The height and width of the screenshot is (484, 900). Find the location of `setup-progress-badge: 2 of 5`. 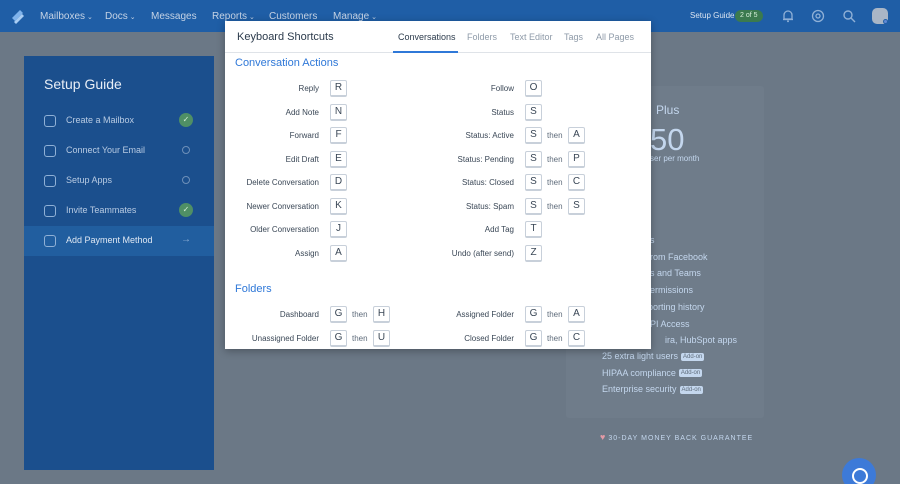

setup-progress-badge: 2 of 5 is located at coordinates (749, 16).